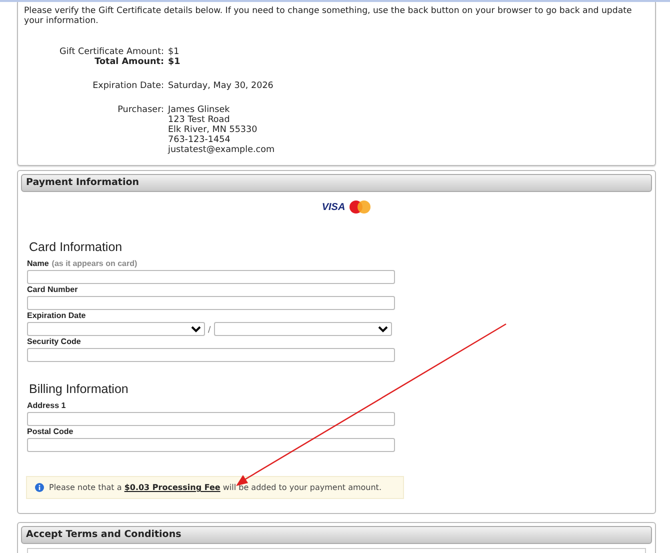  Describe the element at coordinates (129, 62) in the screenshot. I see `summary-label: Total Amount:` at that location.